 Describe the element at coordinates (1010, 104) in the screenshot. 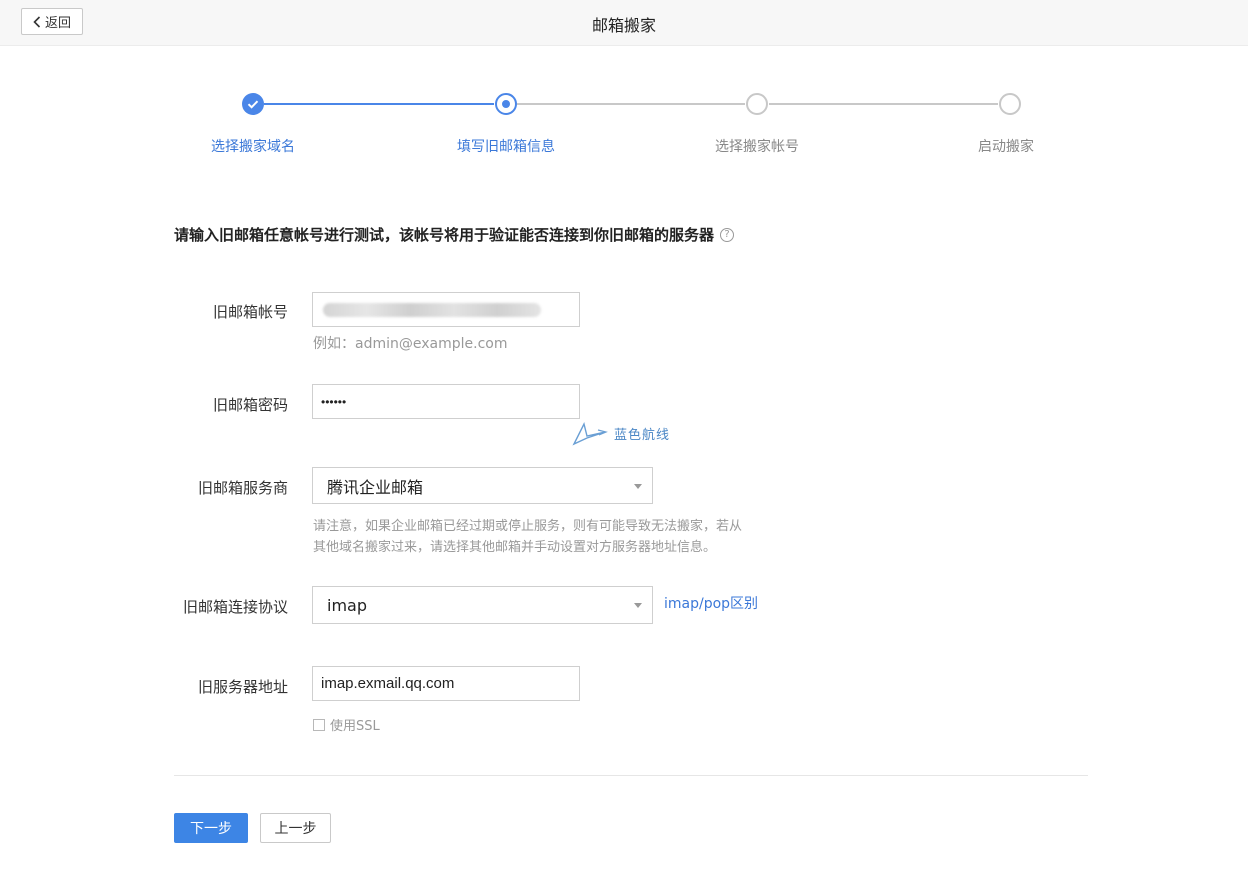

I see `step-4-indicator` at that location.